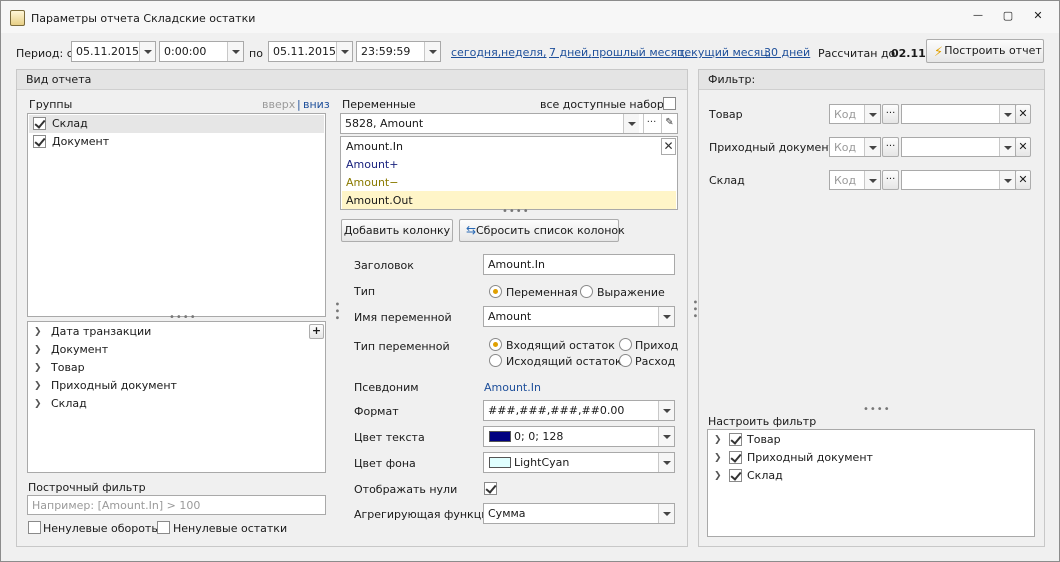  What do you see at coordinates (579, 436) in the screenshot?
I see `text-color-select: 0; 0; 128` at bounding box center [579, 436].